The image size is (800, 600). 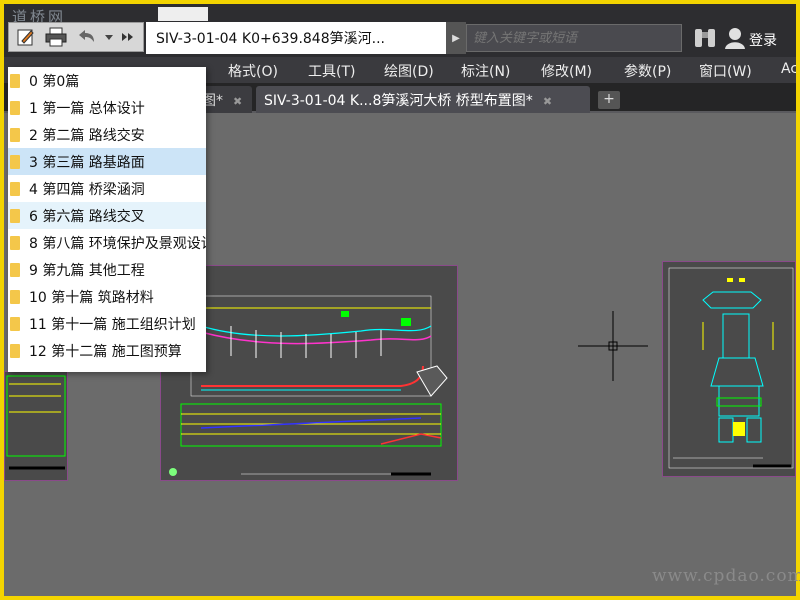 What do you see at coordinates (117, 243) in the screenshot?
I see `list-item-label: 8 第八篇 环境保护及景观设计` at bounding box center [117, 243].